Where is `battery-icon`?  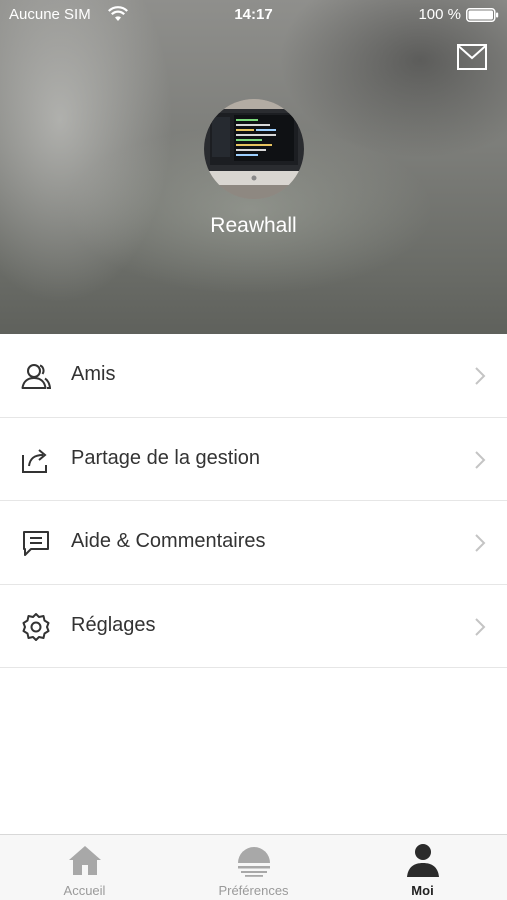 battery-icon is located at coordinates (482, 15).